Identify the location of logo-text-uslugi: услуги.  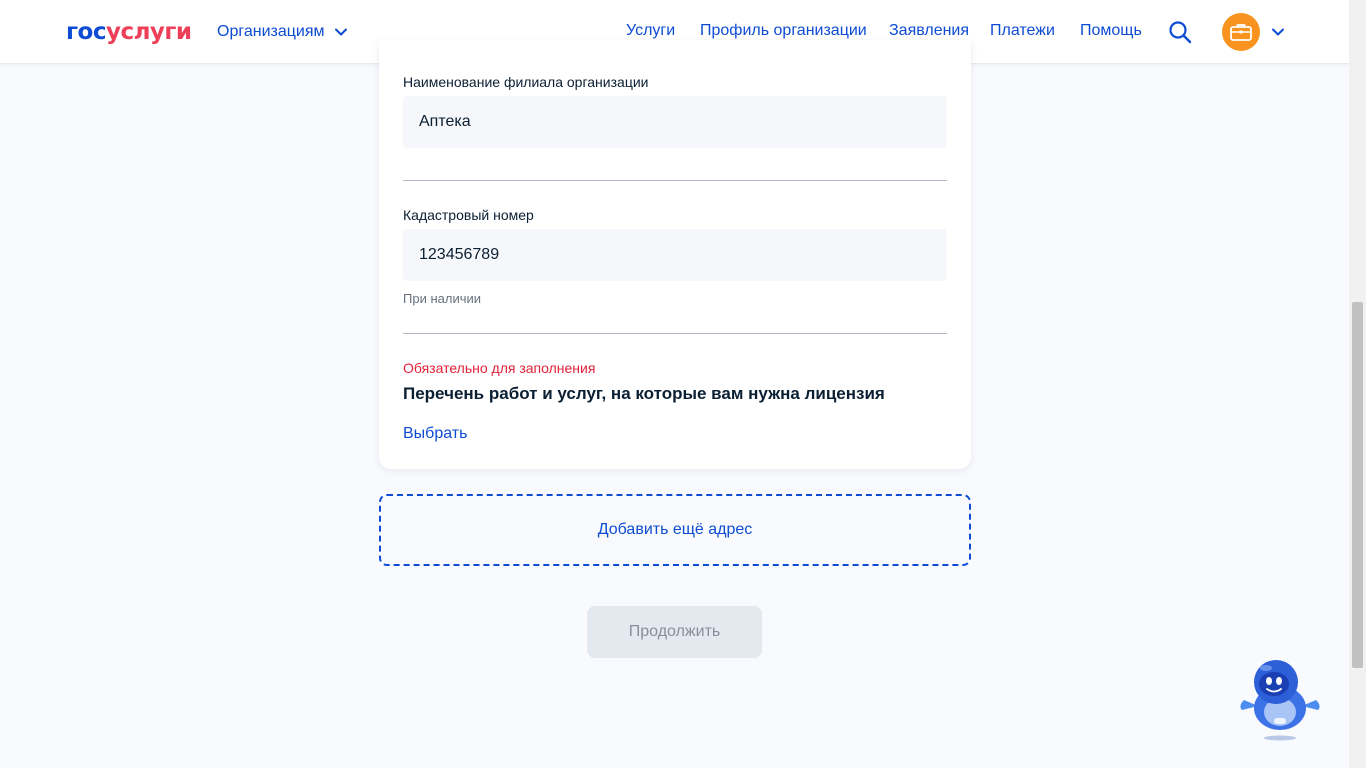
(148, 32).